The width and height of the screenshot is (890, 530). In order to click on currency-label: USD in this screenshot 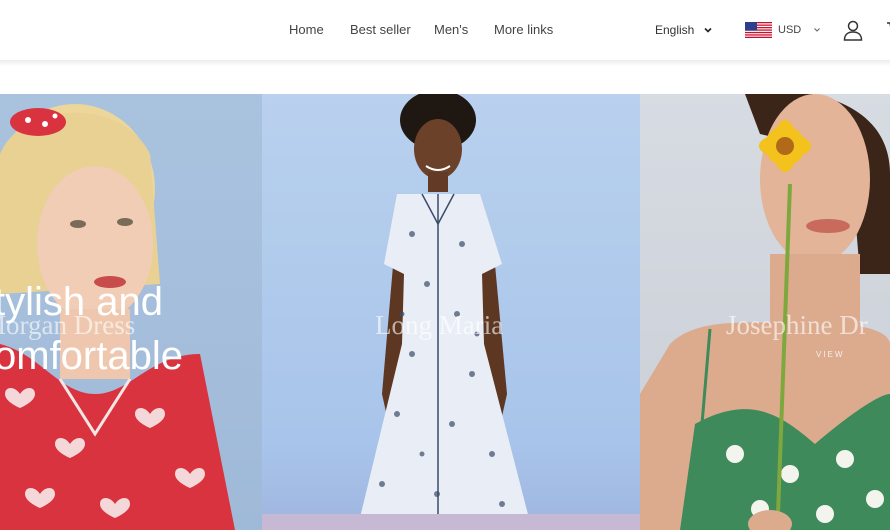, I will do `click(790, 30)`.